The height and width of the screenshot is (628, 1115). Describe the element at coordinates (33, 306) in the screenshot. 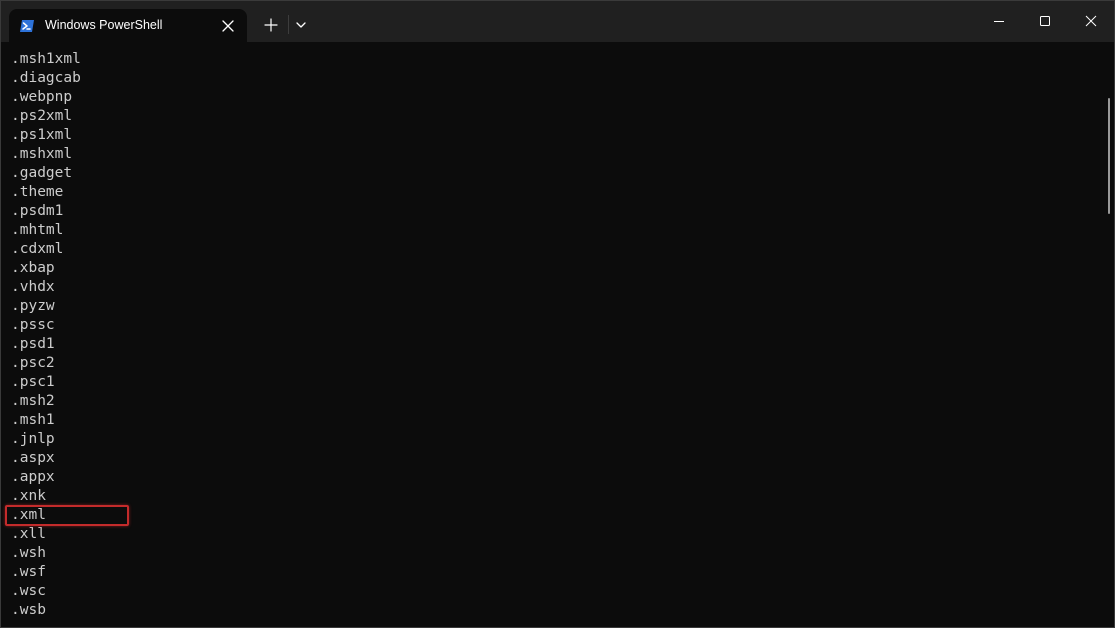

I see `terminal-line: .pyzw` at that location.